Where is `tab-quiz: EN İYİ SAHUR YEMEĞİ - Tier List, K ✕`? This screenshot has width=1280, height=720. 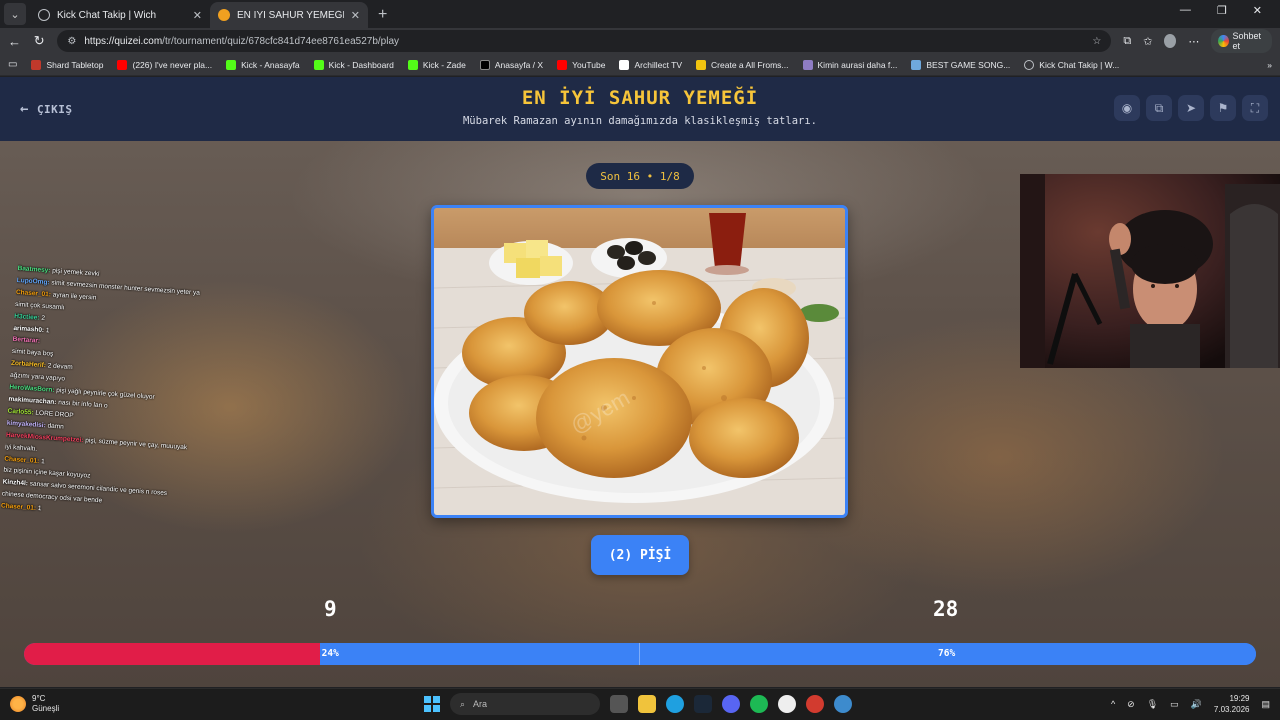
tab-quiz: EN İYİ SAHUR YEMEĞİ - Tier List, K ✕ is located at coordinates (289, 15).